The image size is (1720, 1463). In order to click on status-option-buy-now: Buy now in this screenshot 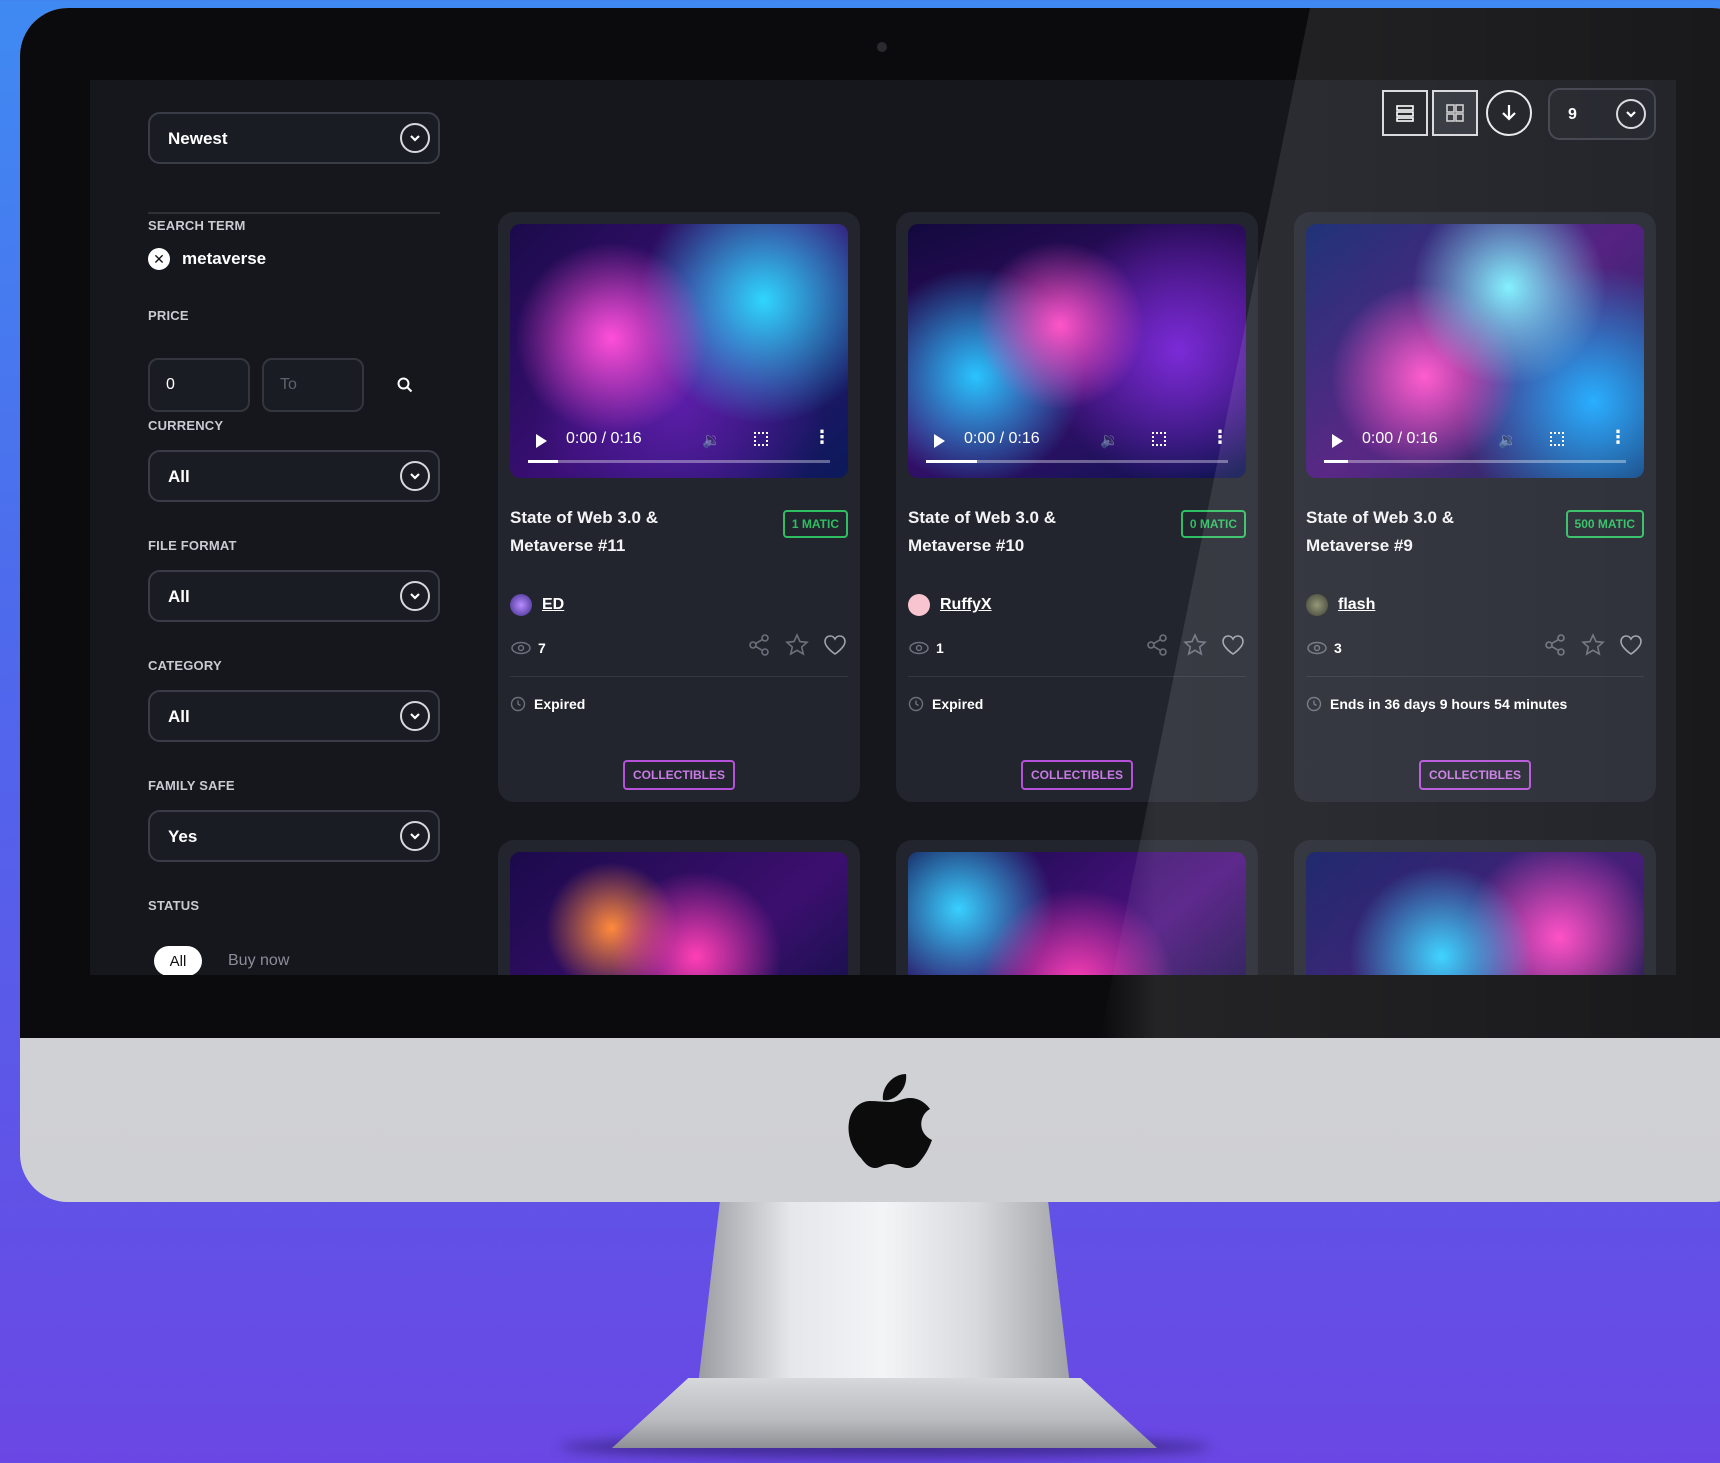, I will do `click(258, 961)`.